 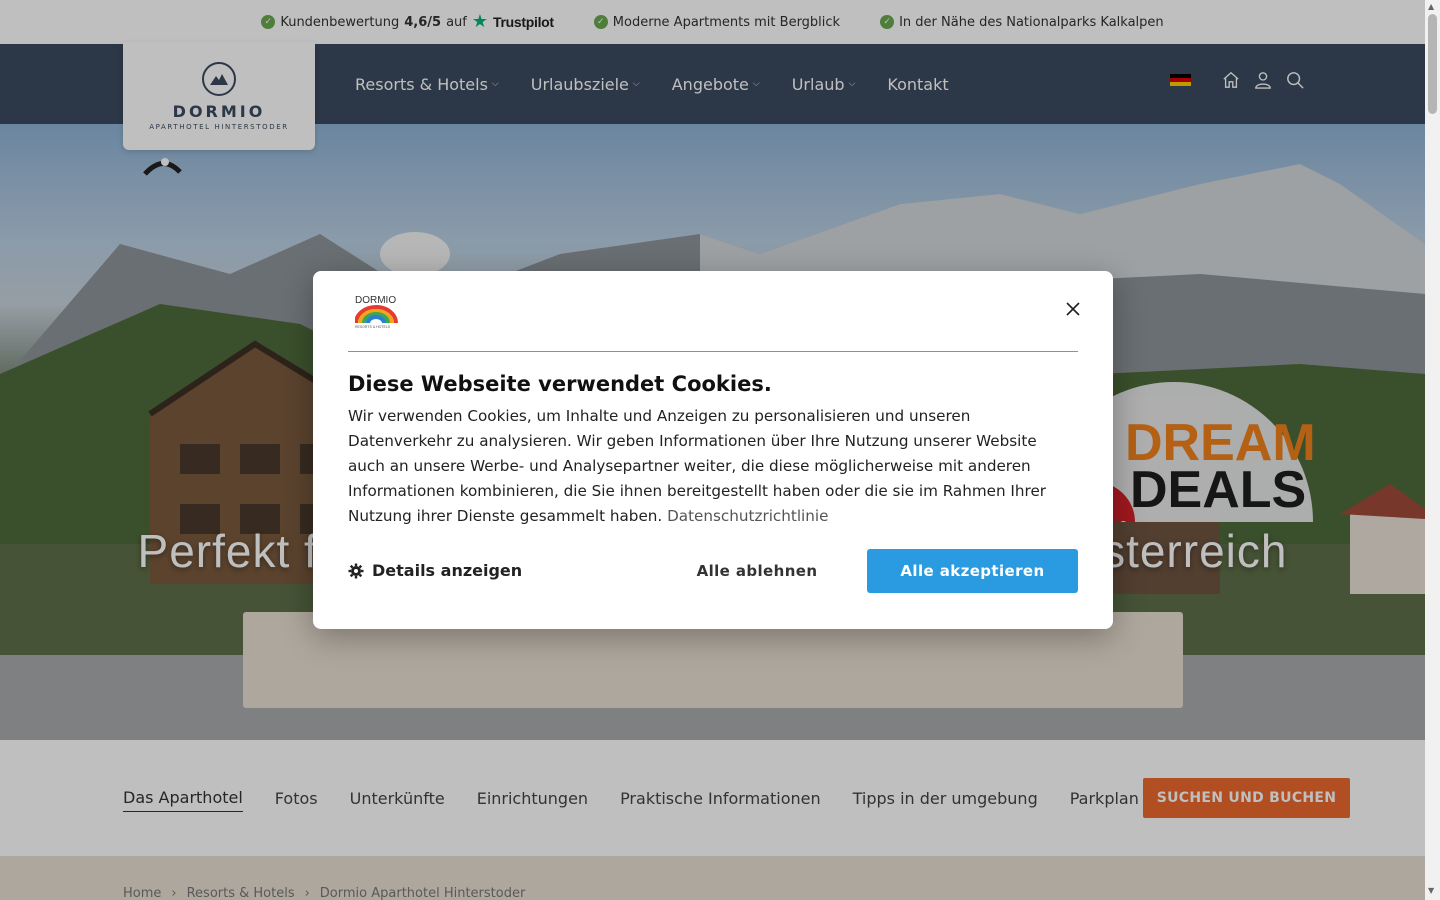 What do you see at coordinates (447, 570) in the screenshot?
I see `details-label: Details anzeigen` at bounding box center [447, 570].